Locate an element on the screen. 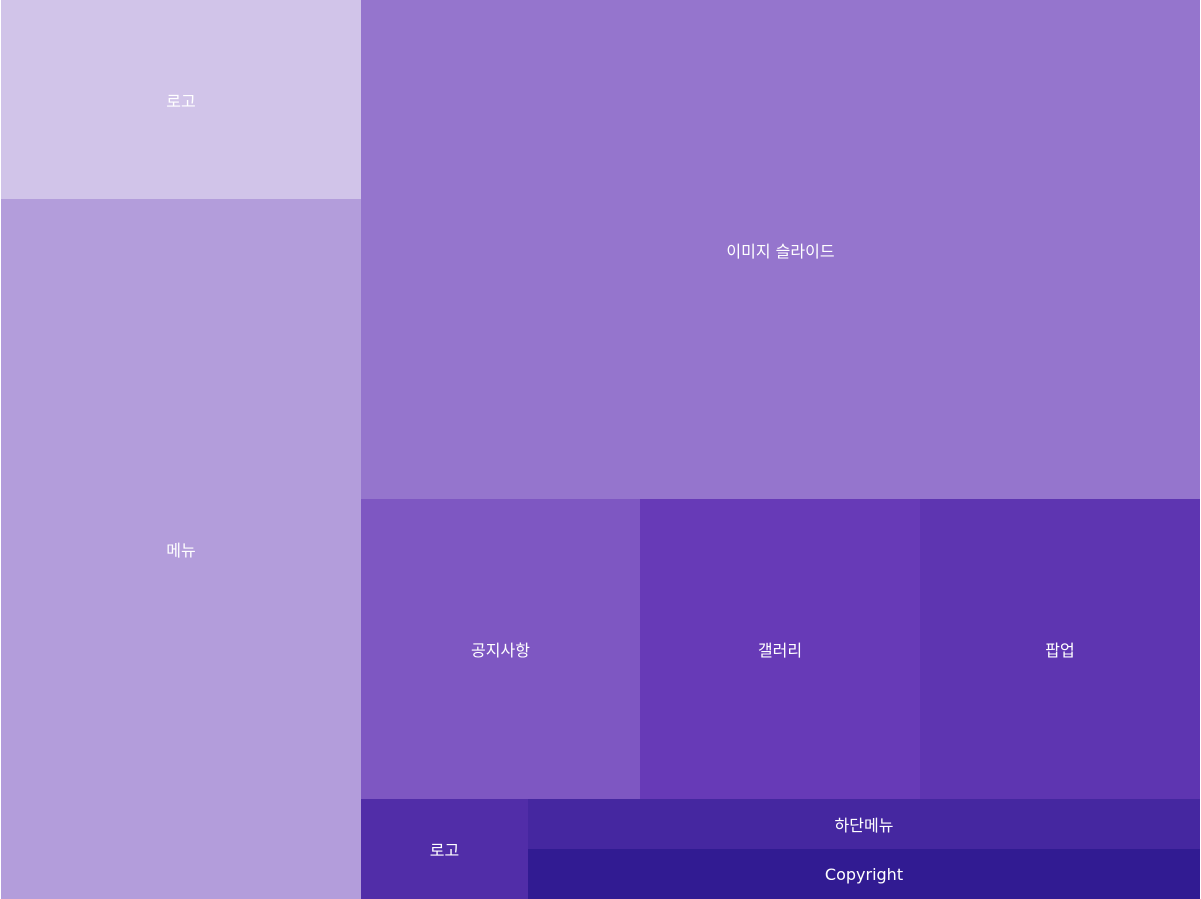  footer-logo-label: 로고 is located at coordinates (444, 850).